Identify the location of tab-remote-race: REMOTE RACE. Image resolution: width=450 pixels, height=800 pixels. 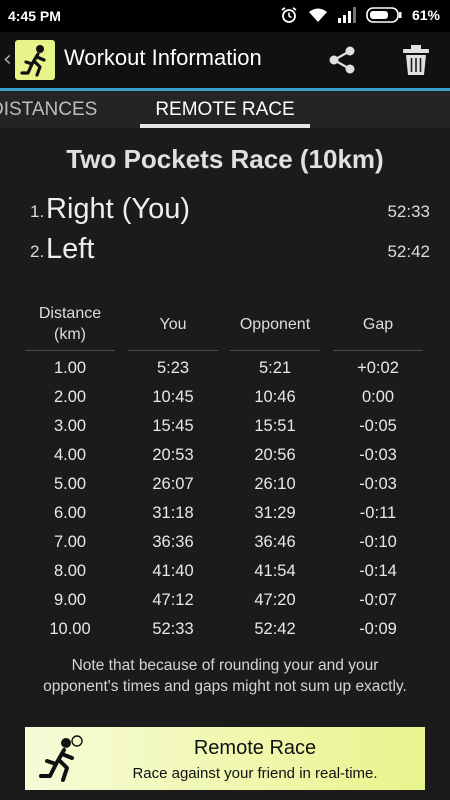
(225, 110).